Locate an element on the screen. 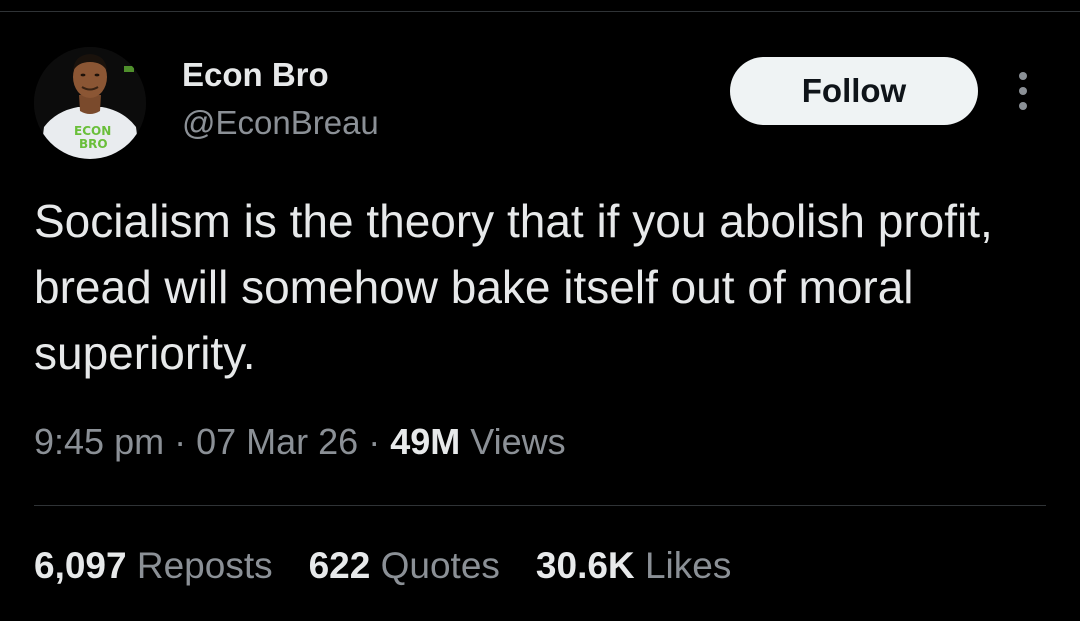 This screenshot has width=1080, height=621. reposts-label: Reposts is located at coordinates (204, 565).